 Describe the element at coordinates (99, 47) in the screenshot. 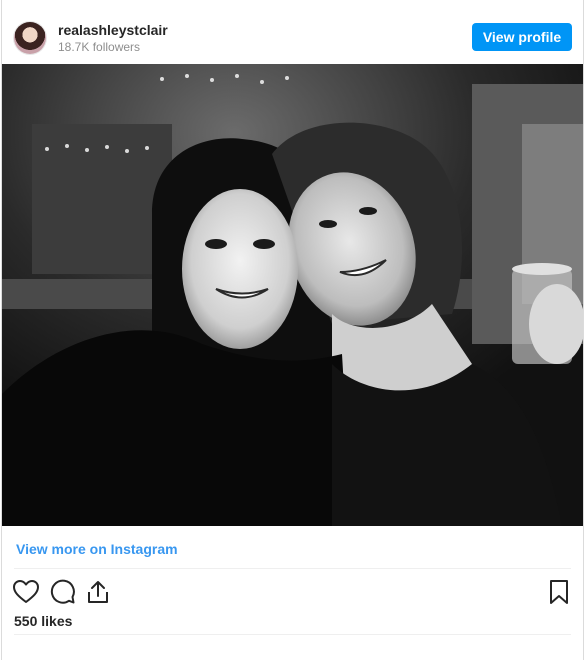

I see `follower-count: 18.7K followers` at that location.